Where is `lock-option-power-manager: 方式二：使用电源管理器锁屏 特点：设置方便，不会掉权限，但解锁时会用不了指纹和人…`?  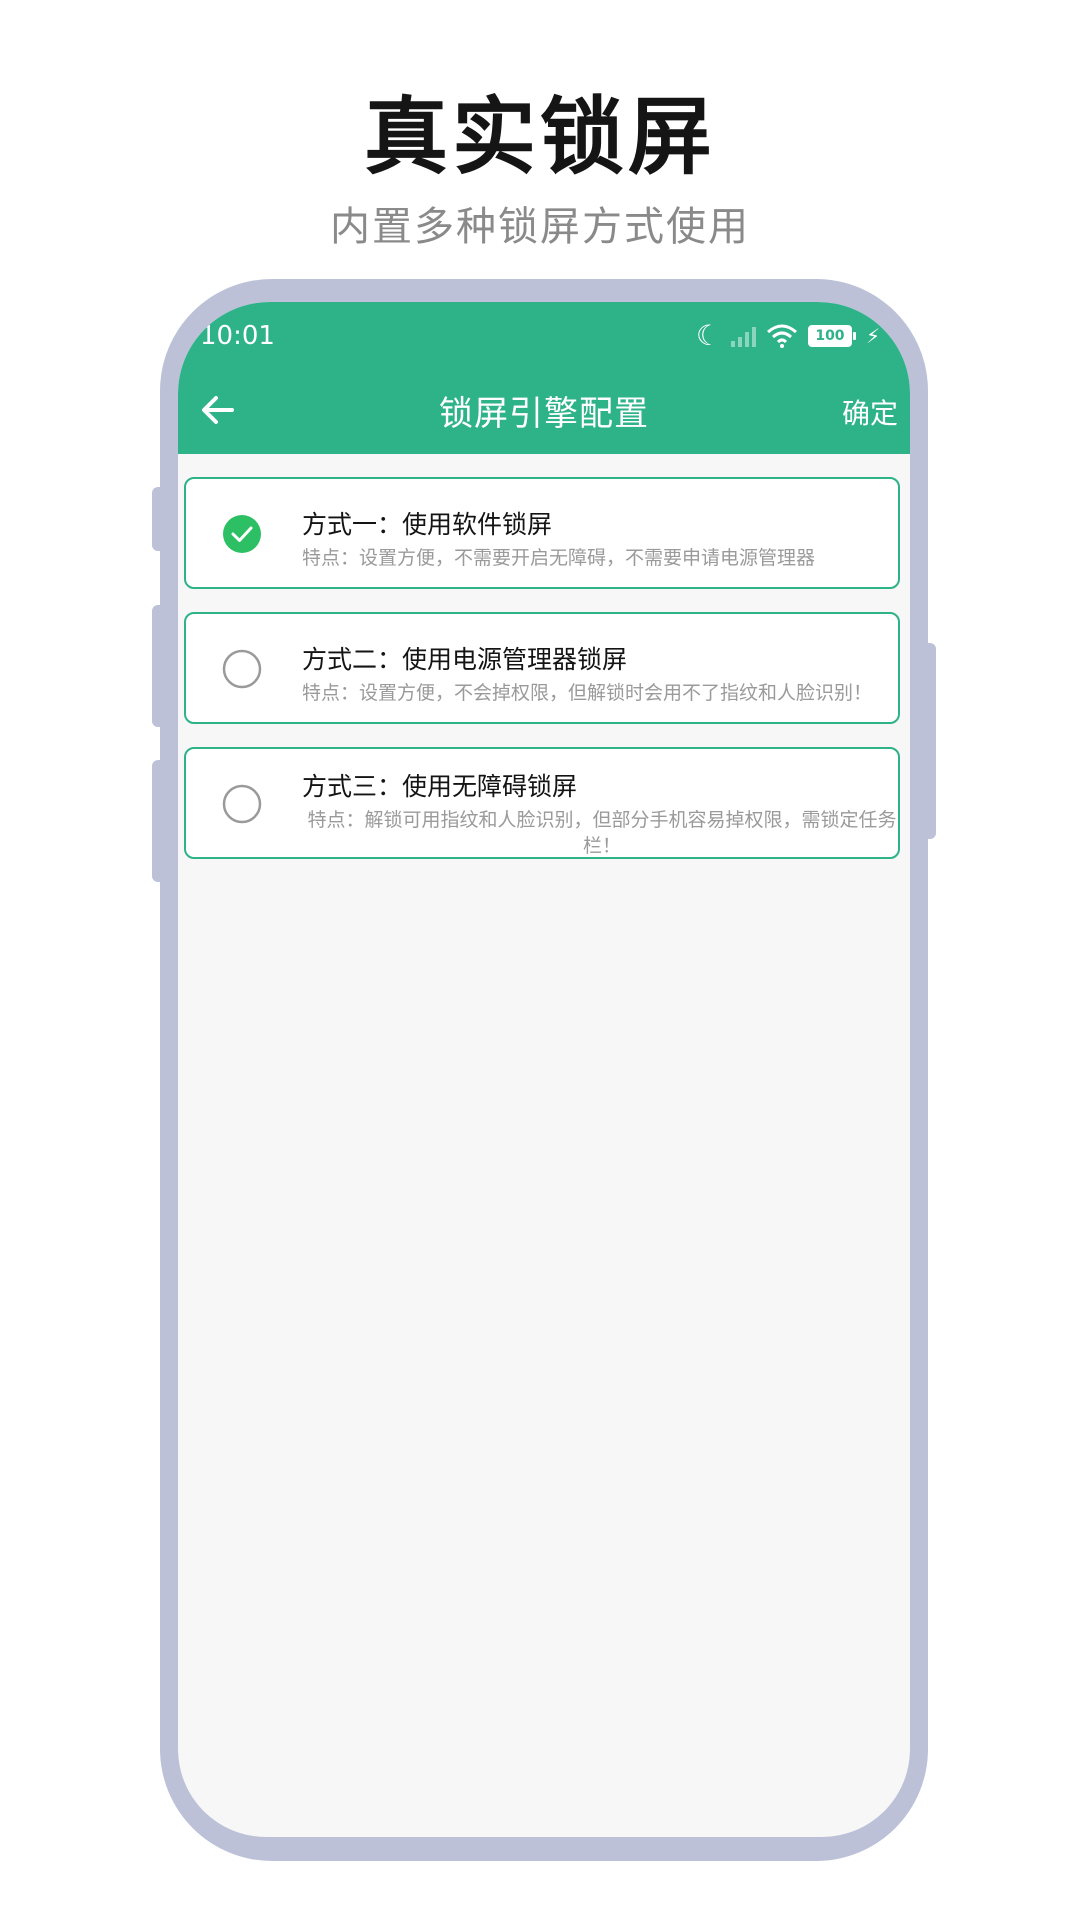 lock-option-power-manager: 方式二：使用电源管理器锁屏 特点：设置方便，不会掉权限，但解锁时会用不了指纹和人… is located at coordinates (542, 668).